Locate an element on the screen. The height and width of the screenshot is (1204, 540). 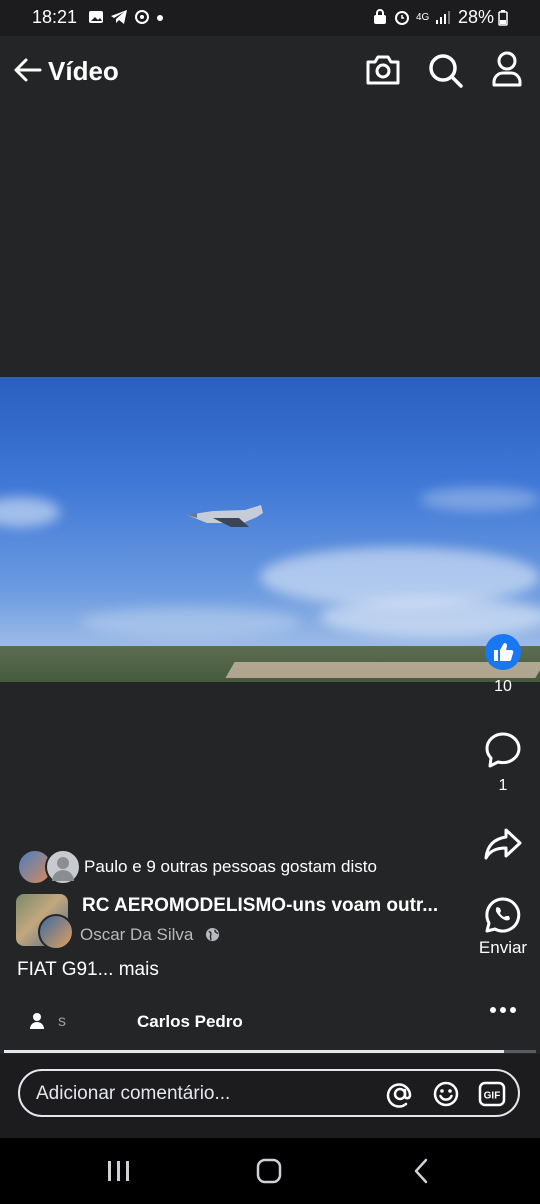
video-progress-bar is located at coordinates (270, 1051).